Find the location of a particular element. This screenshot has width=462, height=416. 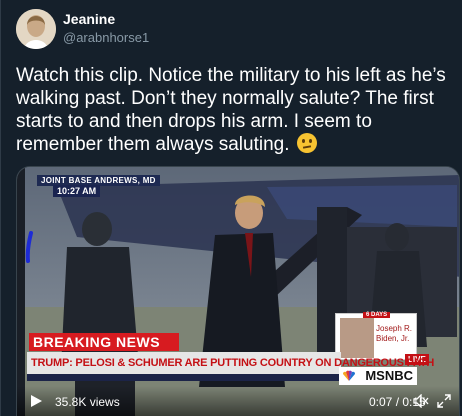

avatar is located at coordinates (36, 29).